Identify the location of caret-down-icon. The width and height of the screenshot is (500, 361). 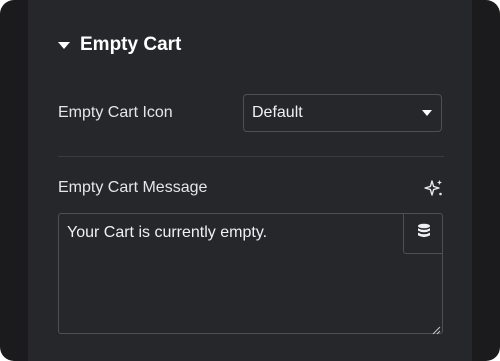
(64, 45).